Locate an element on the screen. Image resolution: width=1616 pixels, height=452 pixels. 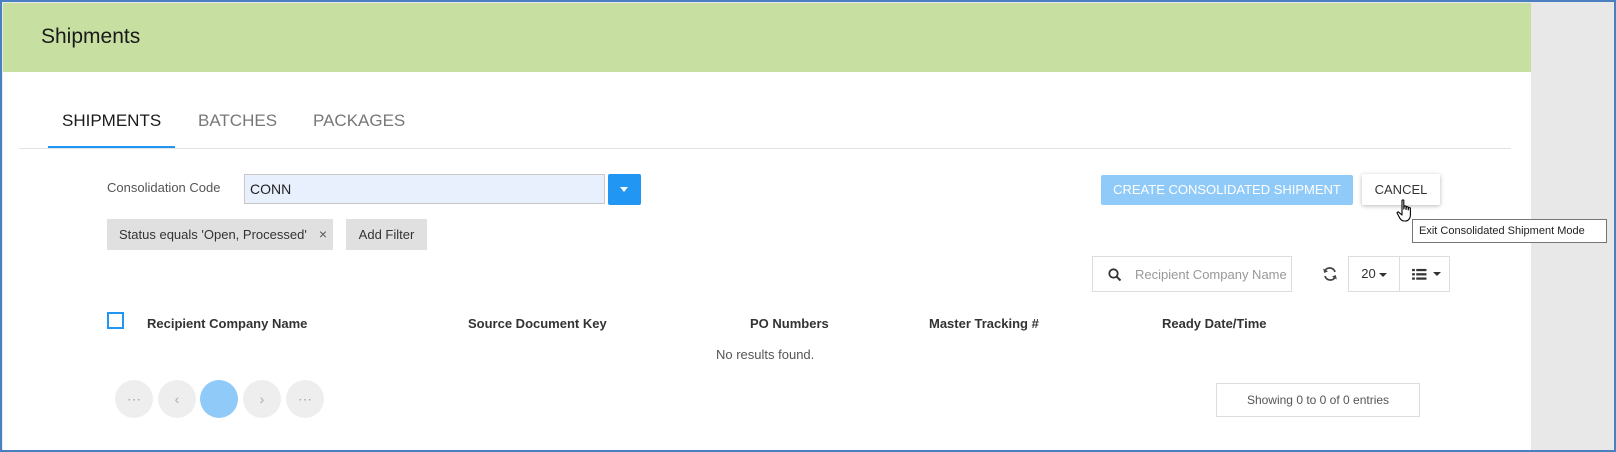
page-size-select: 20 is located at coordinates (1374, 274).